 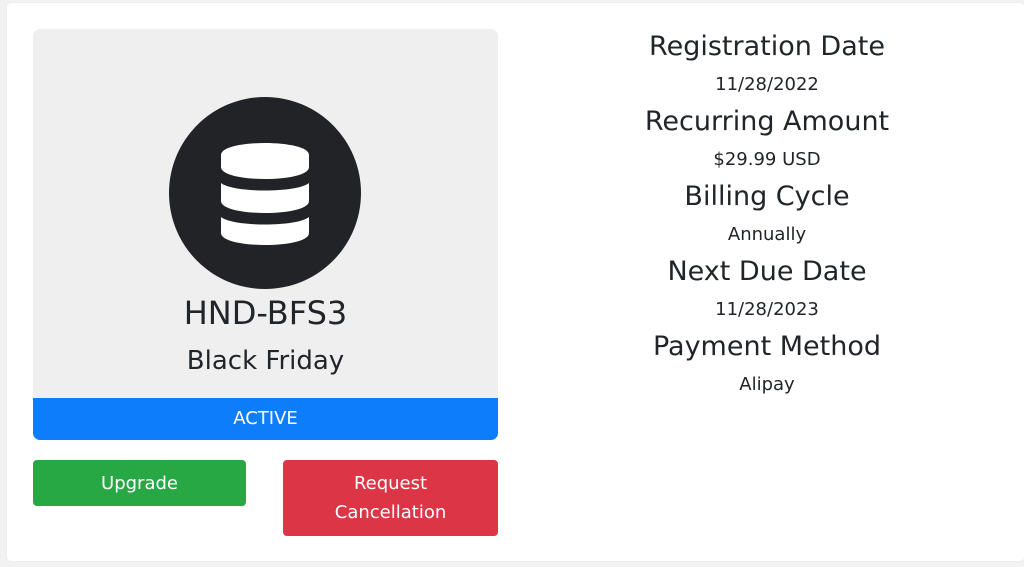 What do you see at coordinates (767, 46) in the screenshot?
I see `registration-date-label: Registration Date` at bounding box center [767, 46].